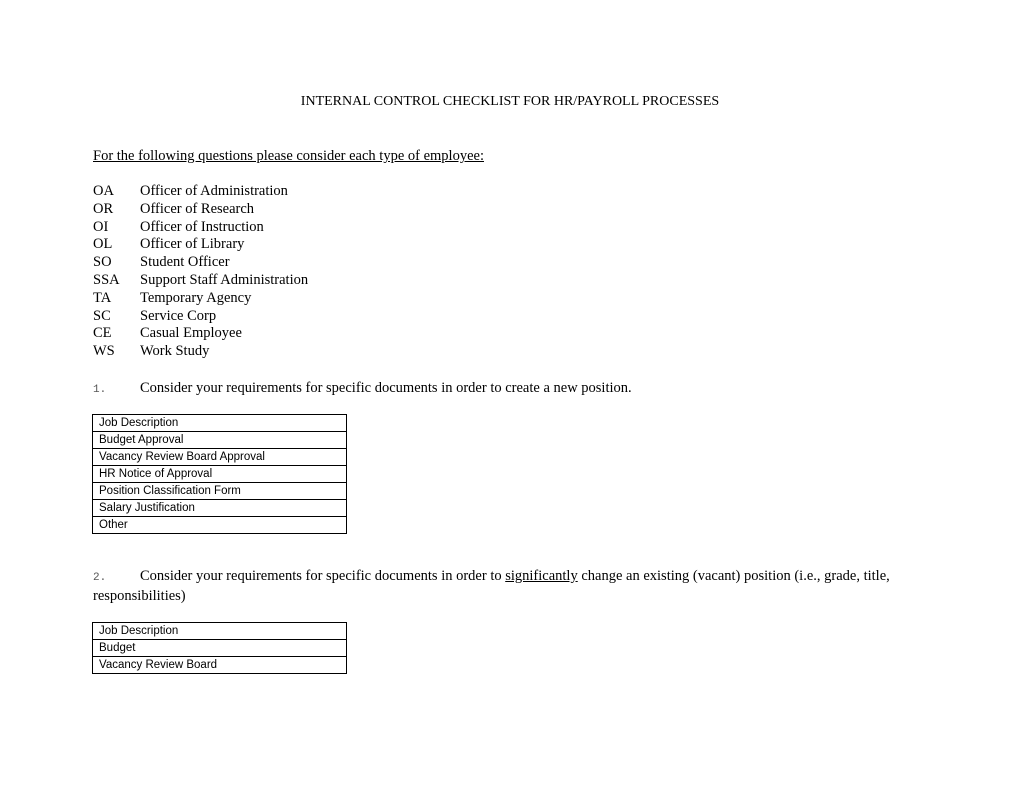 This screenshot has width=1020, height=788. I want to click on legend-code: OL, so click(103, 244).